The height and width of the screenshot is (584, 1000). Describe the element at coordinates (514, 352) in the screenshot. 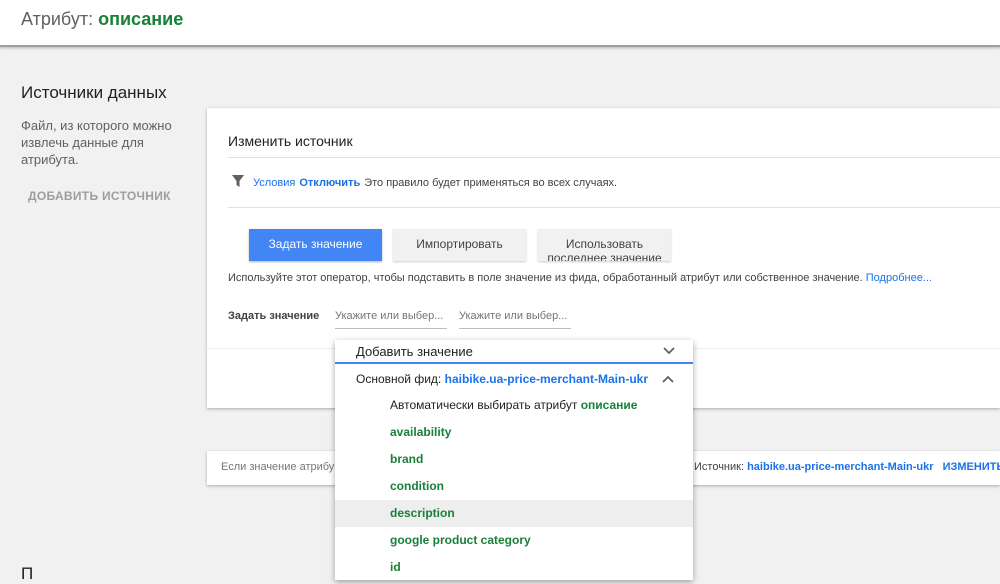

I see `dropdown-header: Добавить значение` at that location.